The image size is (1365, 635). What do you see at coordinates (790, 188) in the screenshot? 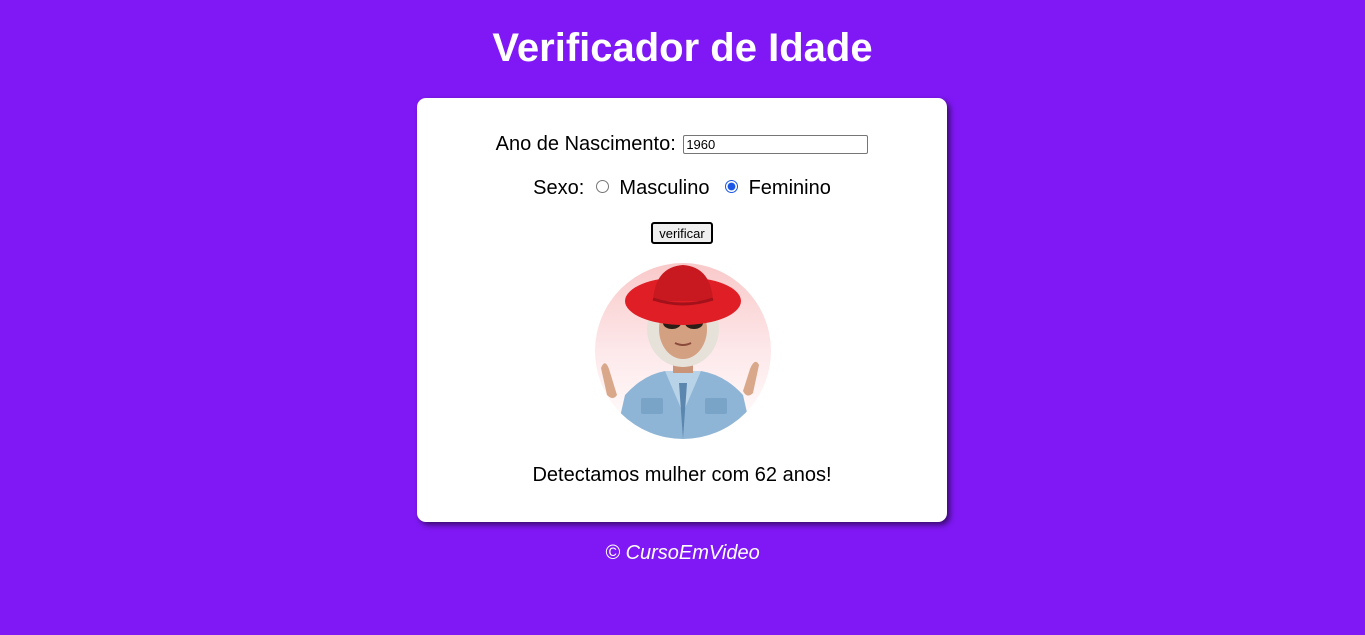
I see `radio-feminino-label: Feminino` at bounding box center [790, 188].